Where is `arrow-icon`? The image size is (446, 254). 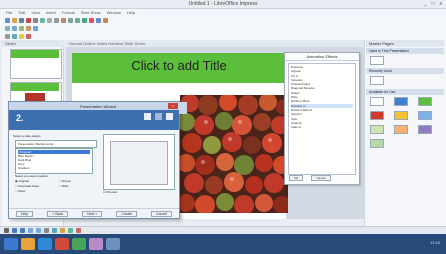
arrow-icon is located at coordinates (22, 230).